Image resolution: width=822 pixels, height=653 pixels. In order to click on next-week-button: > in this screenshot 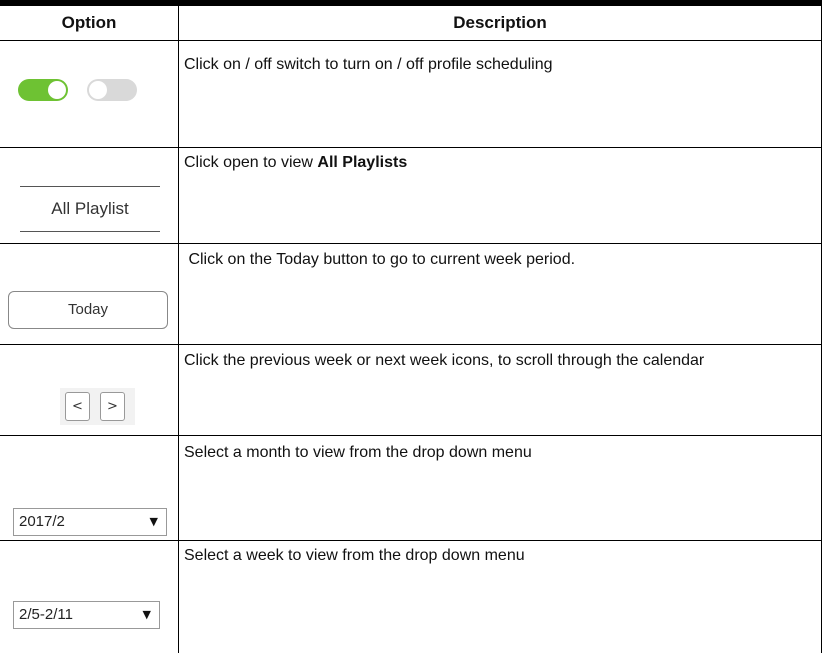, I will do `click(112, 406)`.